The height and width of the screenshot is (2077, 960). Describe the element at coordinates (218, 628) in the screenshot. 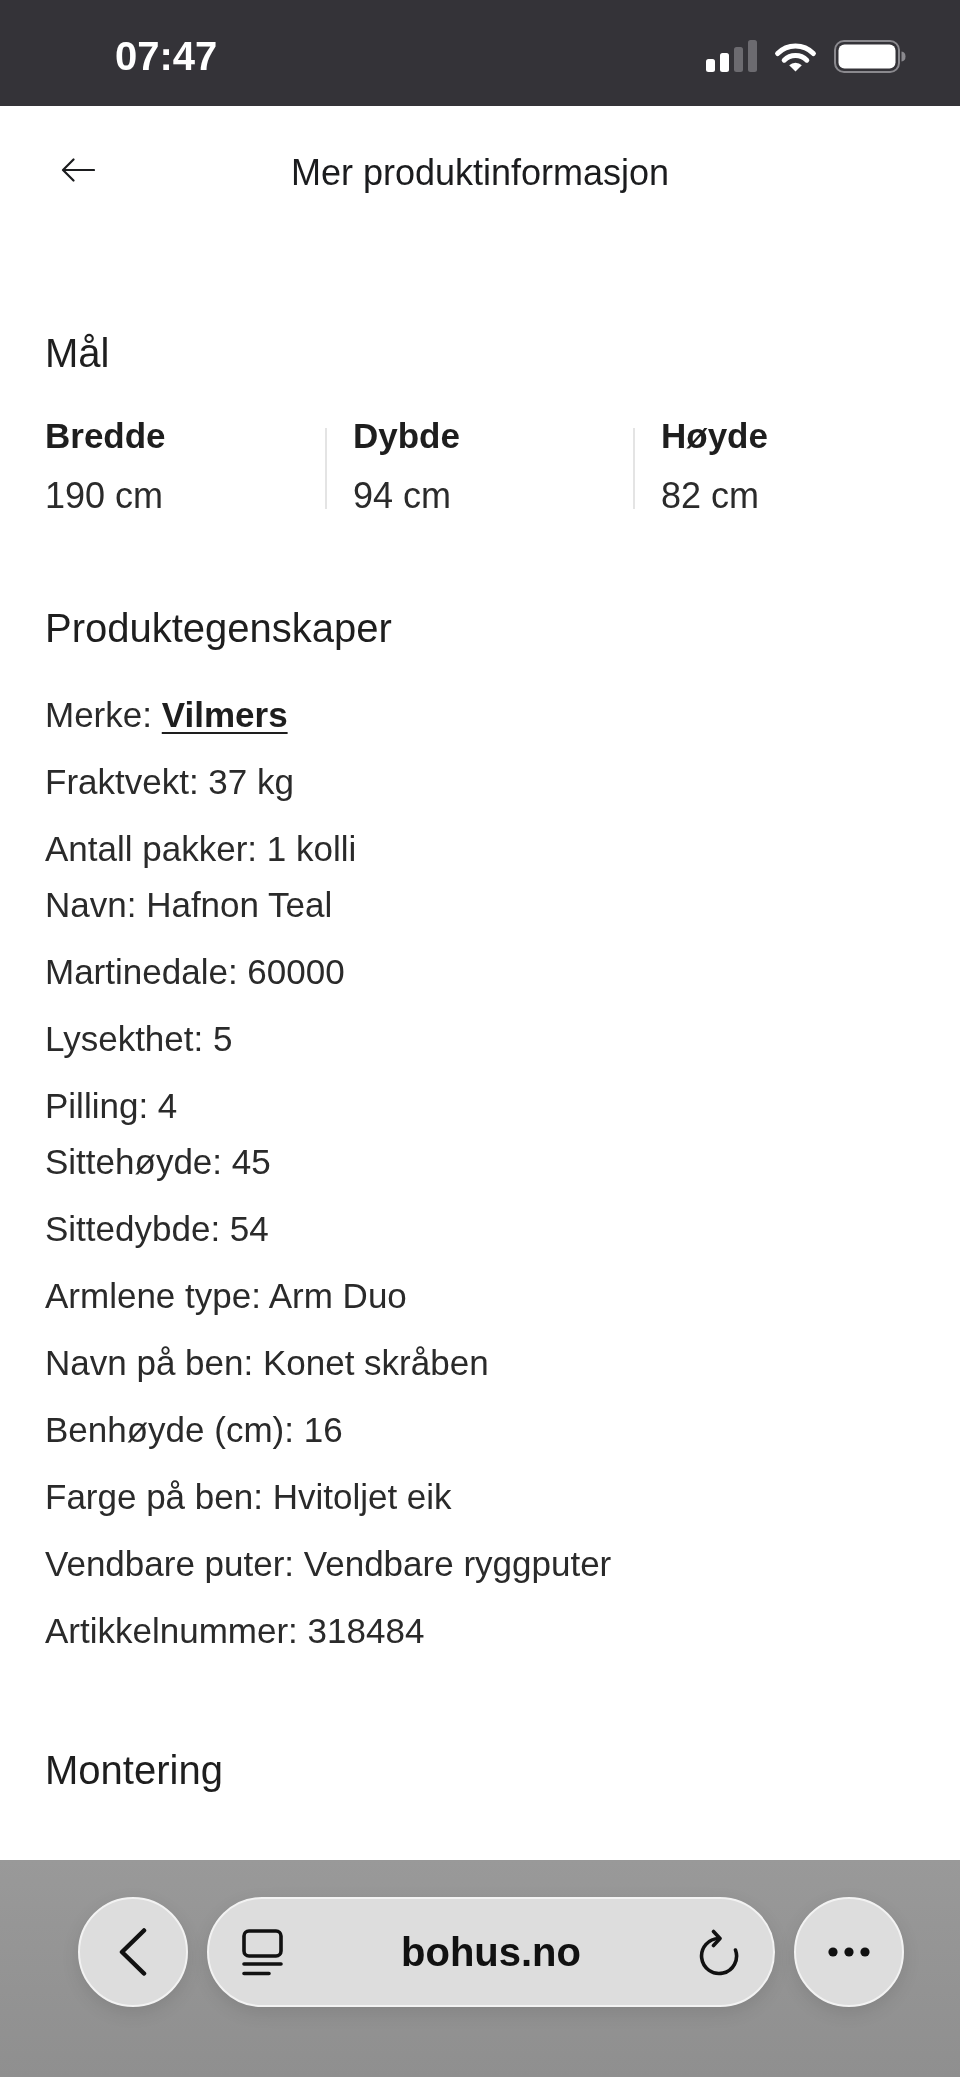

I see `section-heading: Produktegenskaper` at that location.